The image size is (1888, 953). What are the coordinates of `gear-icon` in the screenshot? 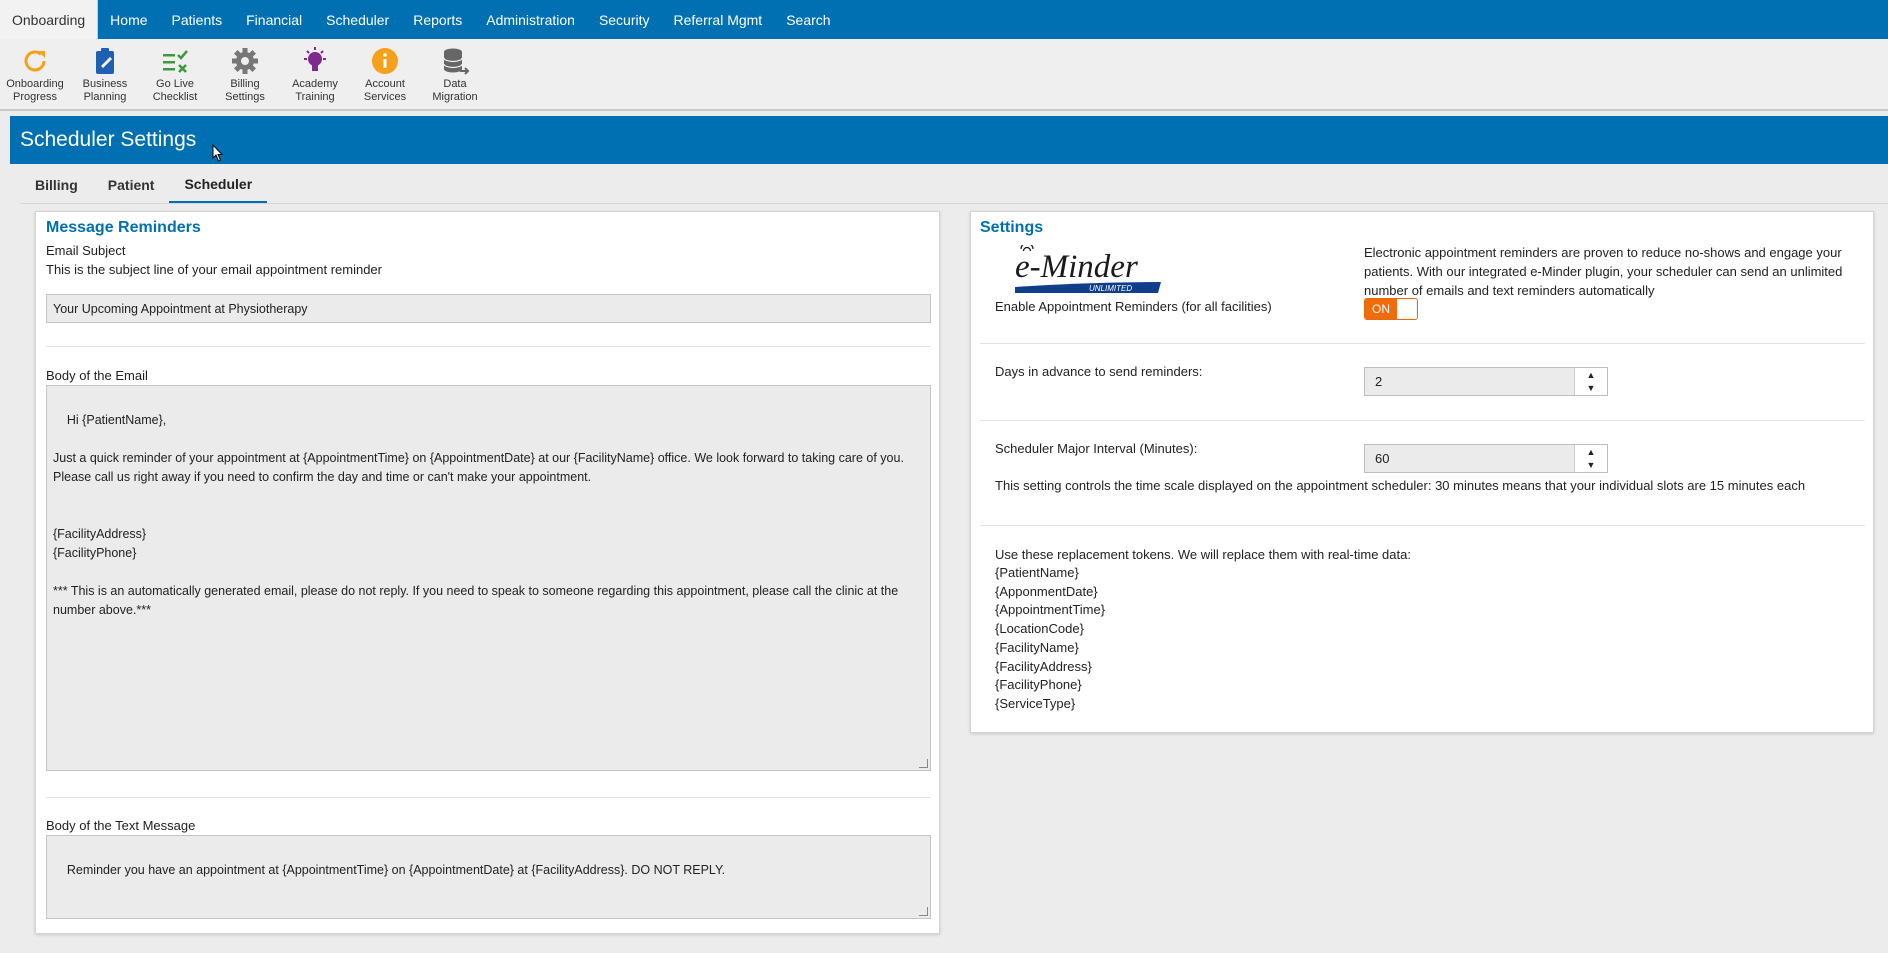 It's located at (245, 61).